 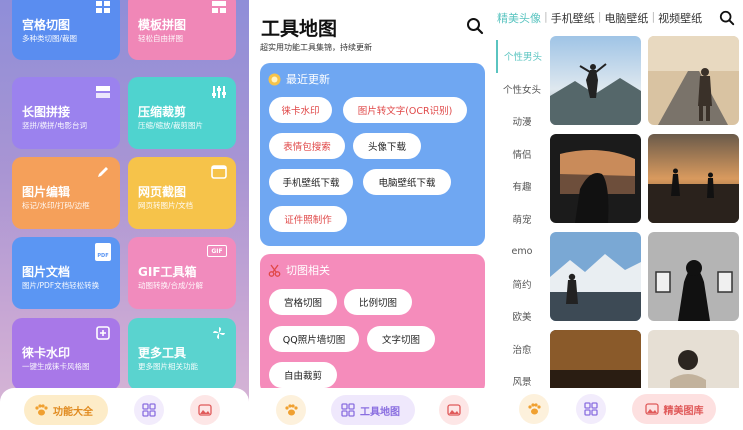 I want to click on chip-text-cut: 文字切图, so click(x=401, y=339).